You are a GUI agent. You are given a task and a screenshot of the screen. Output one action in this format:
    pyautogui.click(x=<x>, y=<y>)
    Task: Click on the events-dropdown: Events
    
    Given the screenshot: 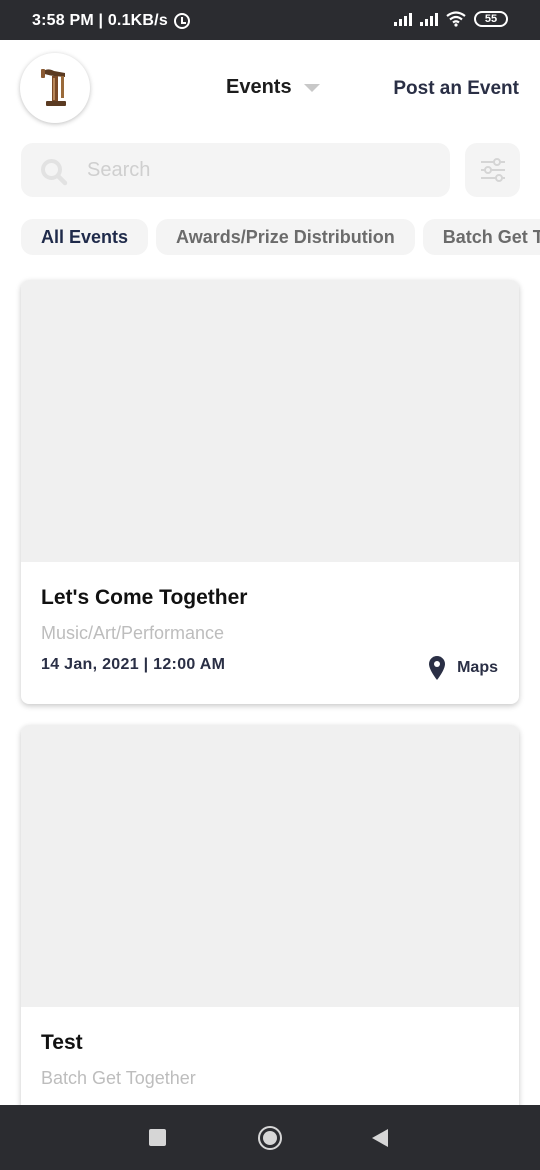 What is the action you would take?
    pyautogui.click(x=273, y=87)
    